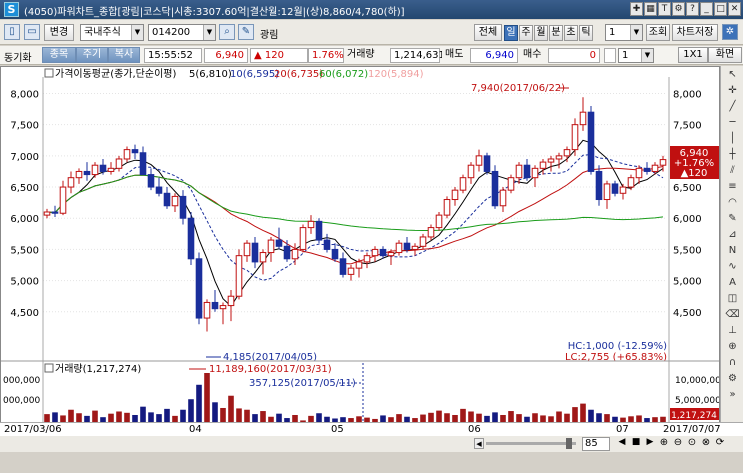  I want to click on panel-toggle-icon: ▯, so click(12, 32).